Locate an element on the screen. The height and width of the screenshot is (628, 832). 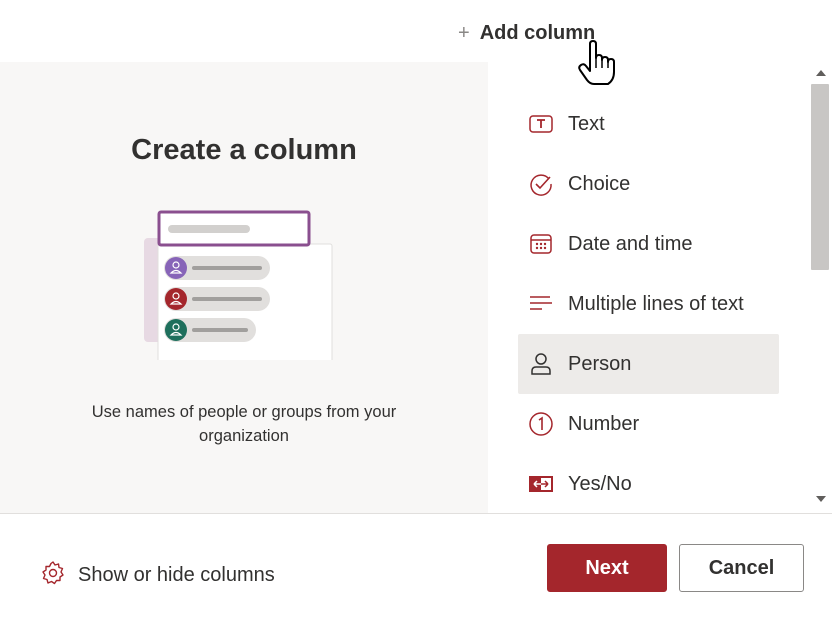
person-icon is located at coordinates (541, 364).